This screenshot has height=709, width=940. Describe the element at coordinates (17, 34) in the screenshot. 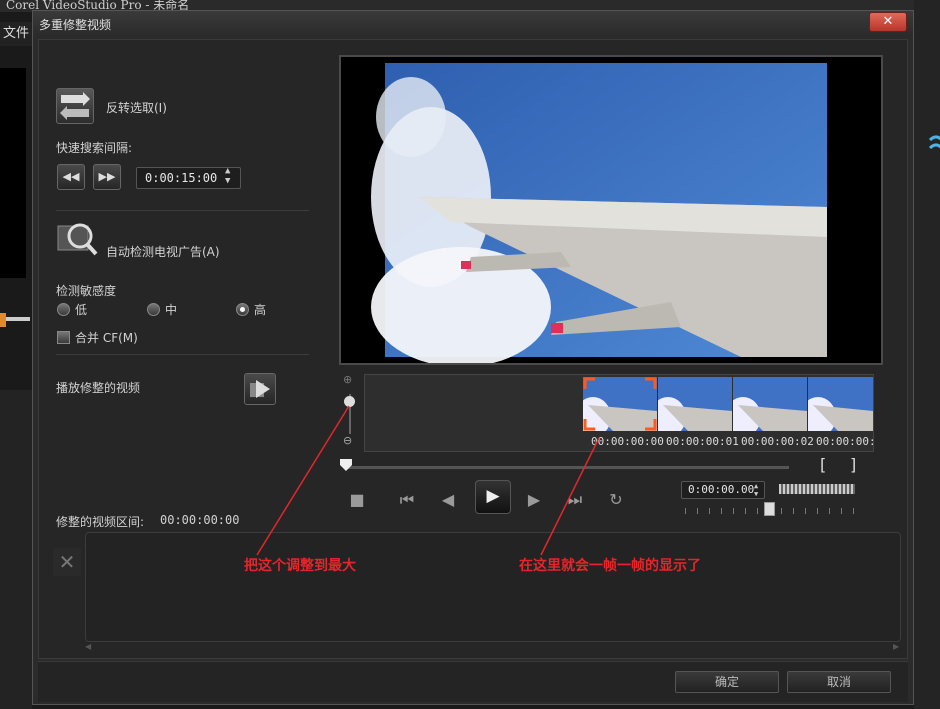

I see `menu-file: 文件` at that location.